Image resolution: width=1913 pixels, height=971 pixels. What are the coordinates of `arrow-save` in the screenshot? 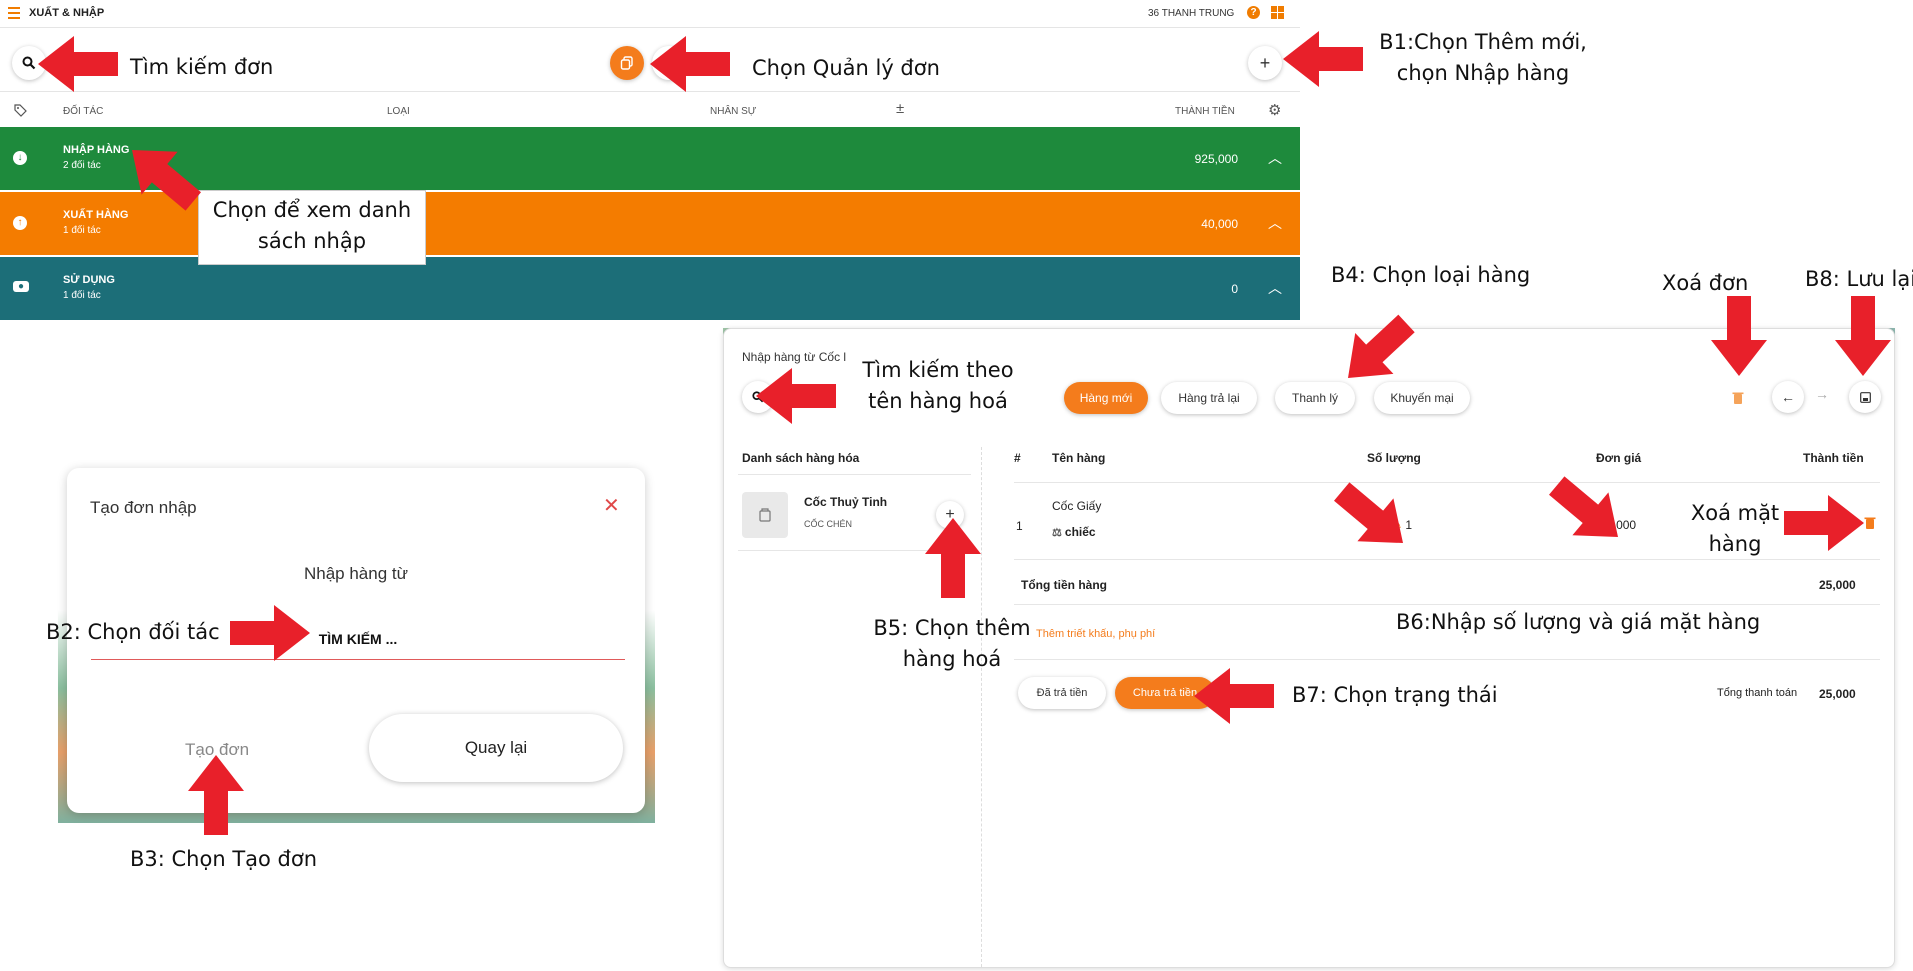 It's located at (1863, 336).